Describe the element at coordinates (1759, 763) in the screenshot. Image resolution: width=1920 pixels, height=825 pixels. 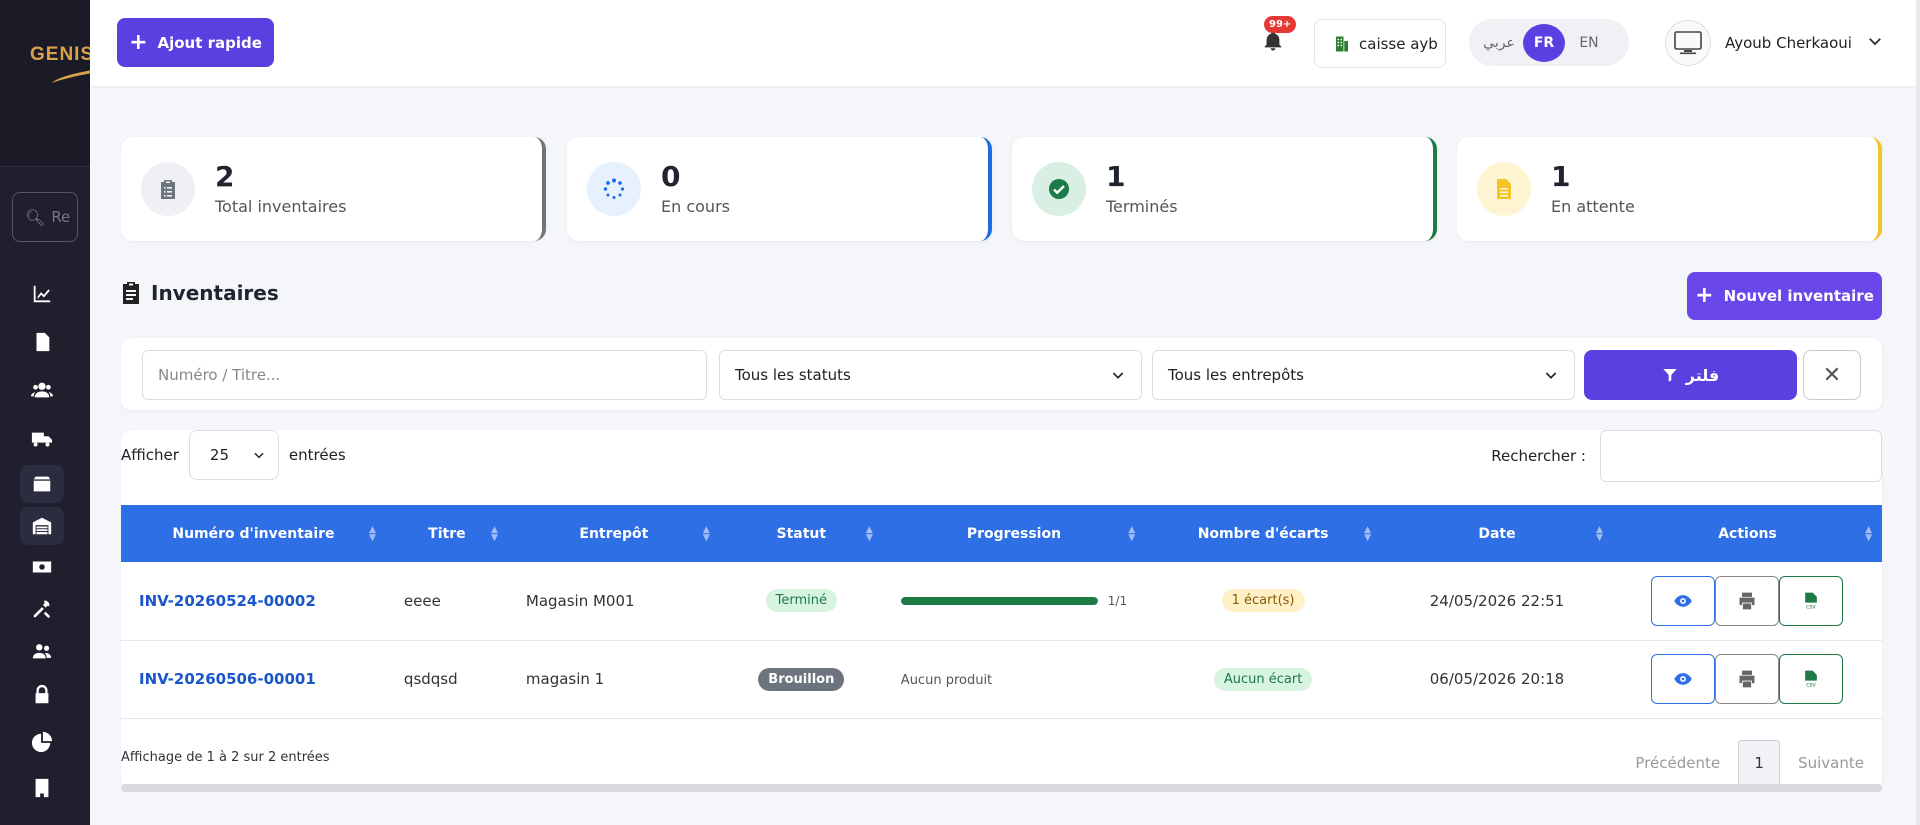
I see `pagination-current-page: 1` at that location.